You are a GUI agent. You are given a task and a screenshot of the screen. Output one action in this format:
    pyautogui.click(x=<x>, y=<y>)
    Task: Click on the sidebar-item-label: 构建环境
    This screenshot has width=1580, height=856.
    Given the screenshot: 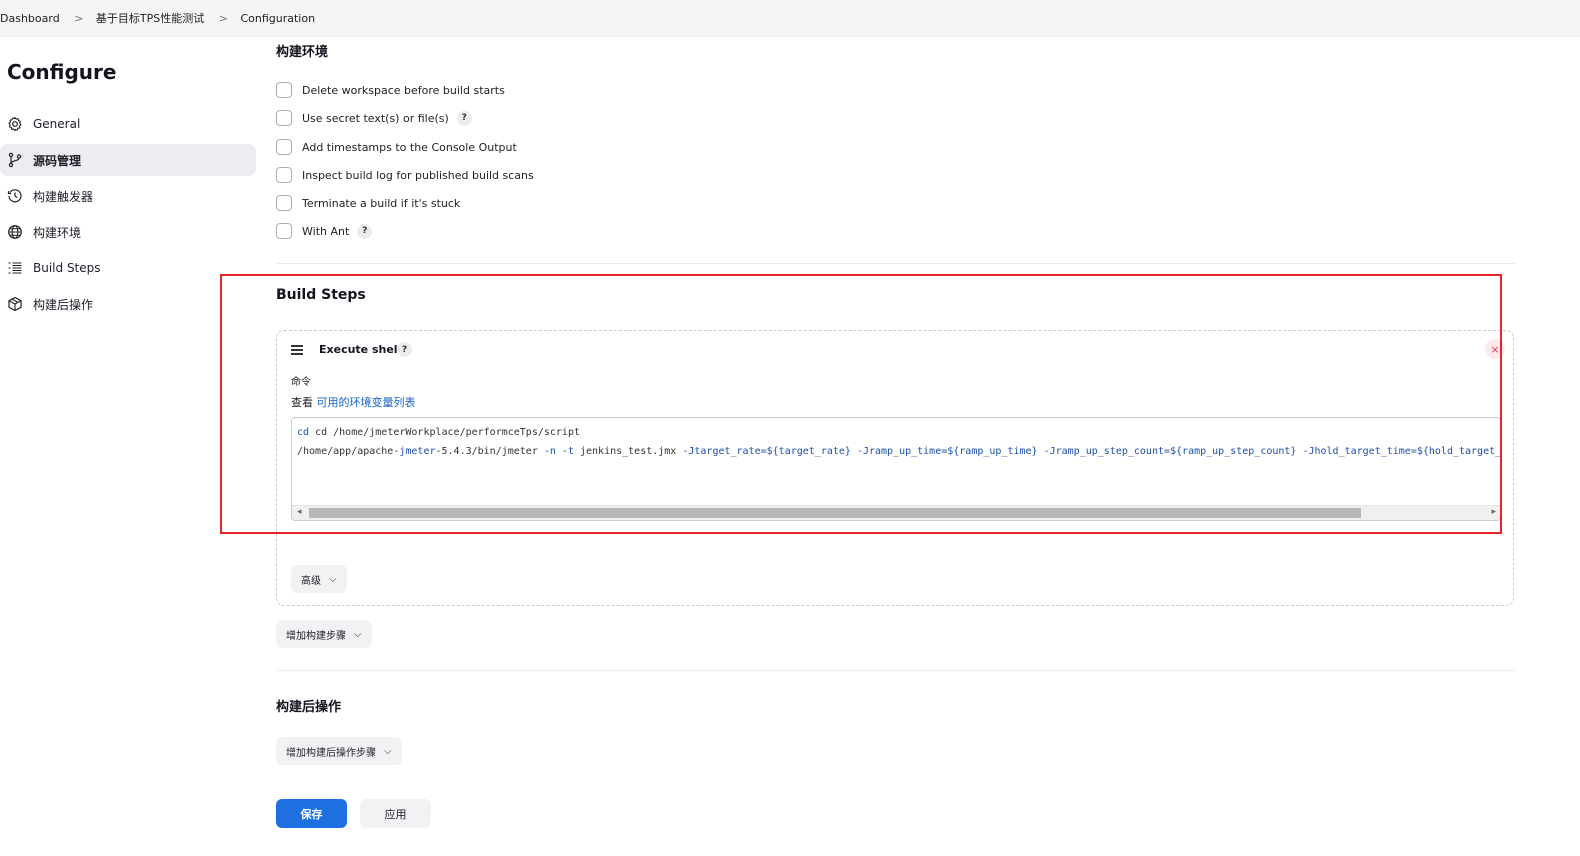 What is the action you would take?
    pyautogui.click(x=57, y=232)
    